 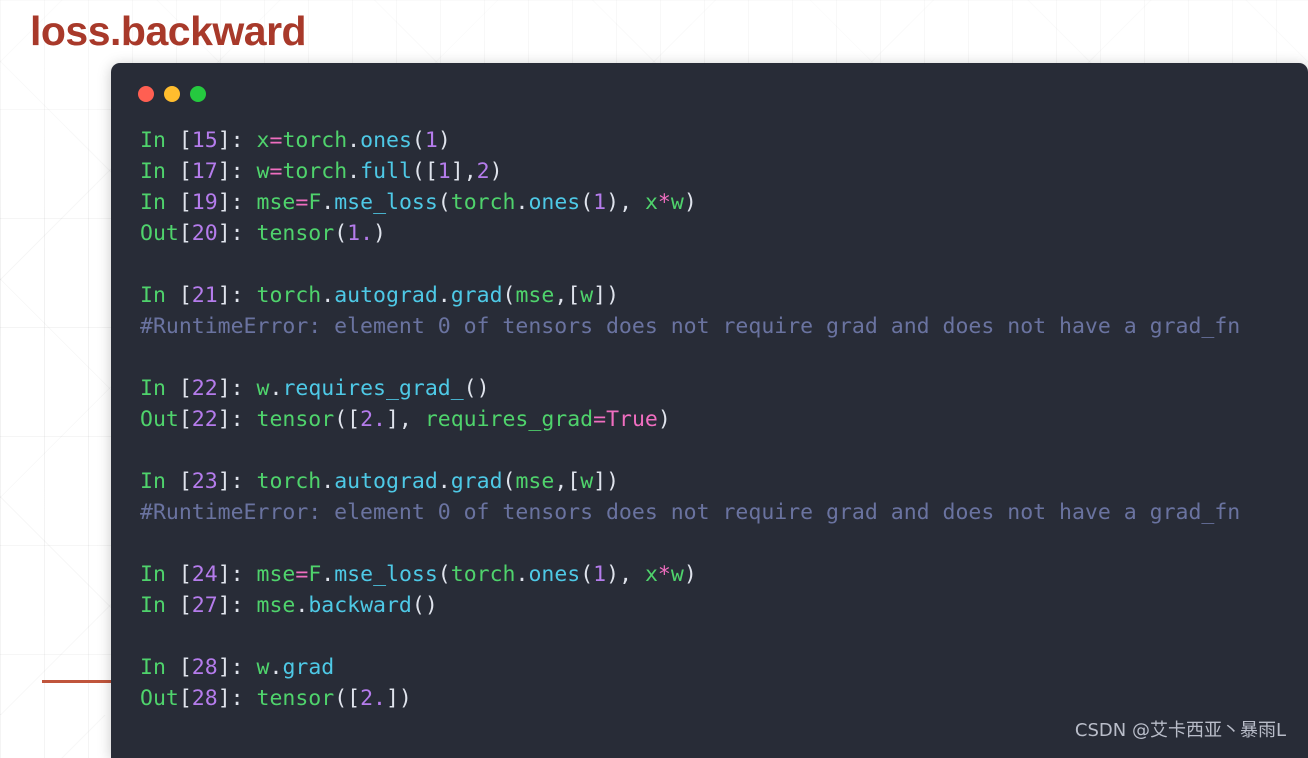 What do you see at coordinates (146, 94) in the screenshot?
I see `close-button-icon` at bounding box center [146, 94].